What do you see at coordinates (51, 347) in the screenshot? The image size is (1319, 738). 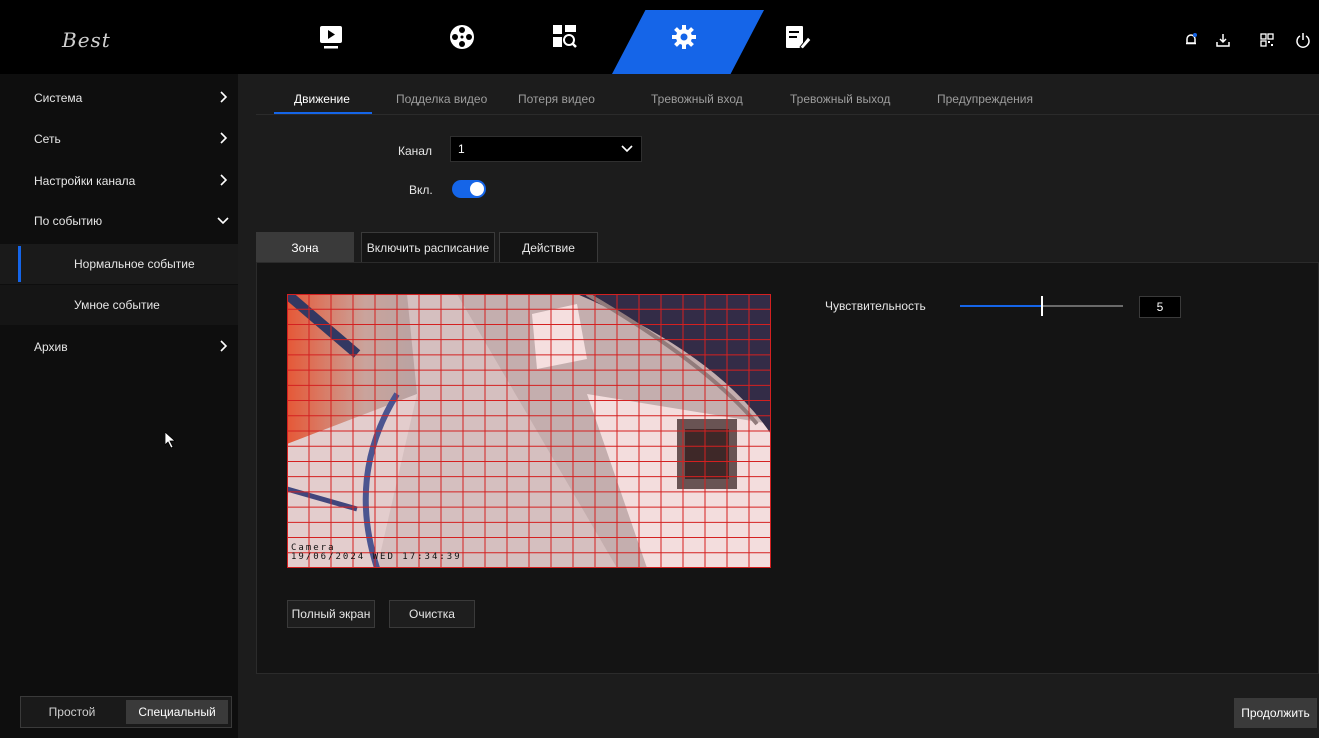 I see `sidebar-item-label: Архив` at bounding box center [51, 347].